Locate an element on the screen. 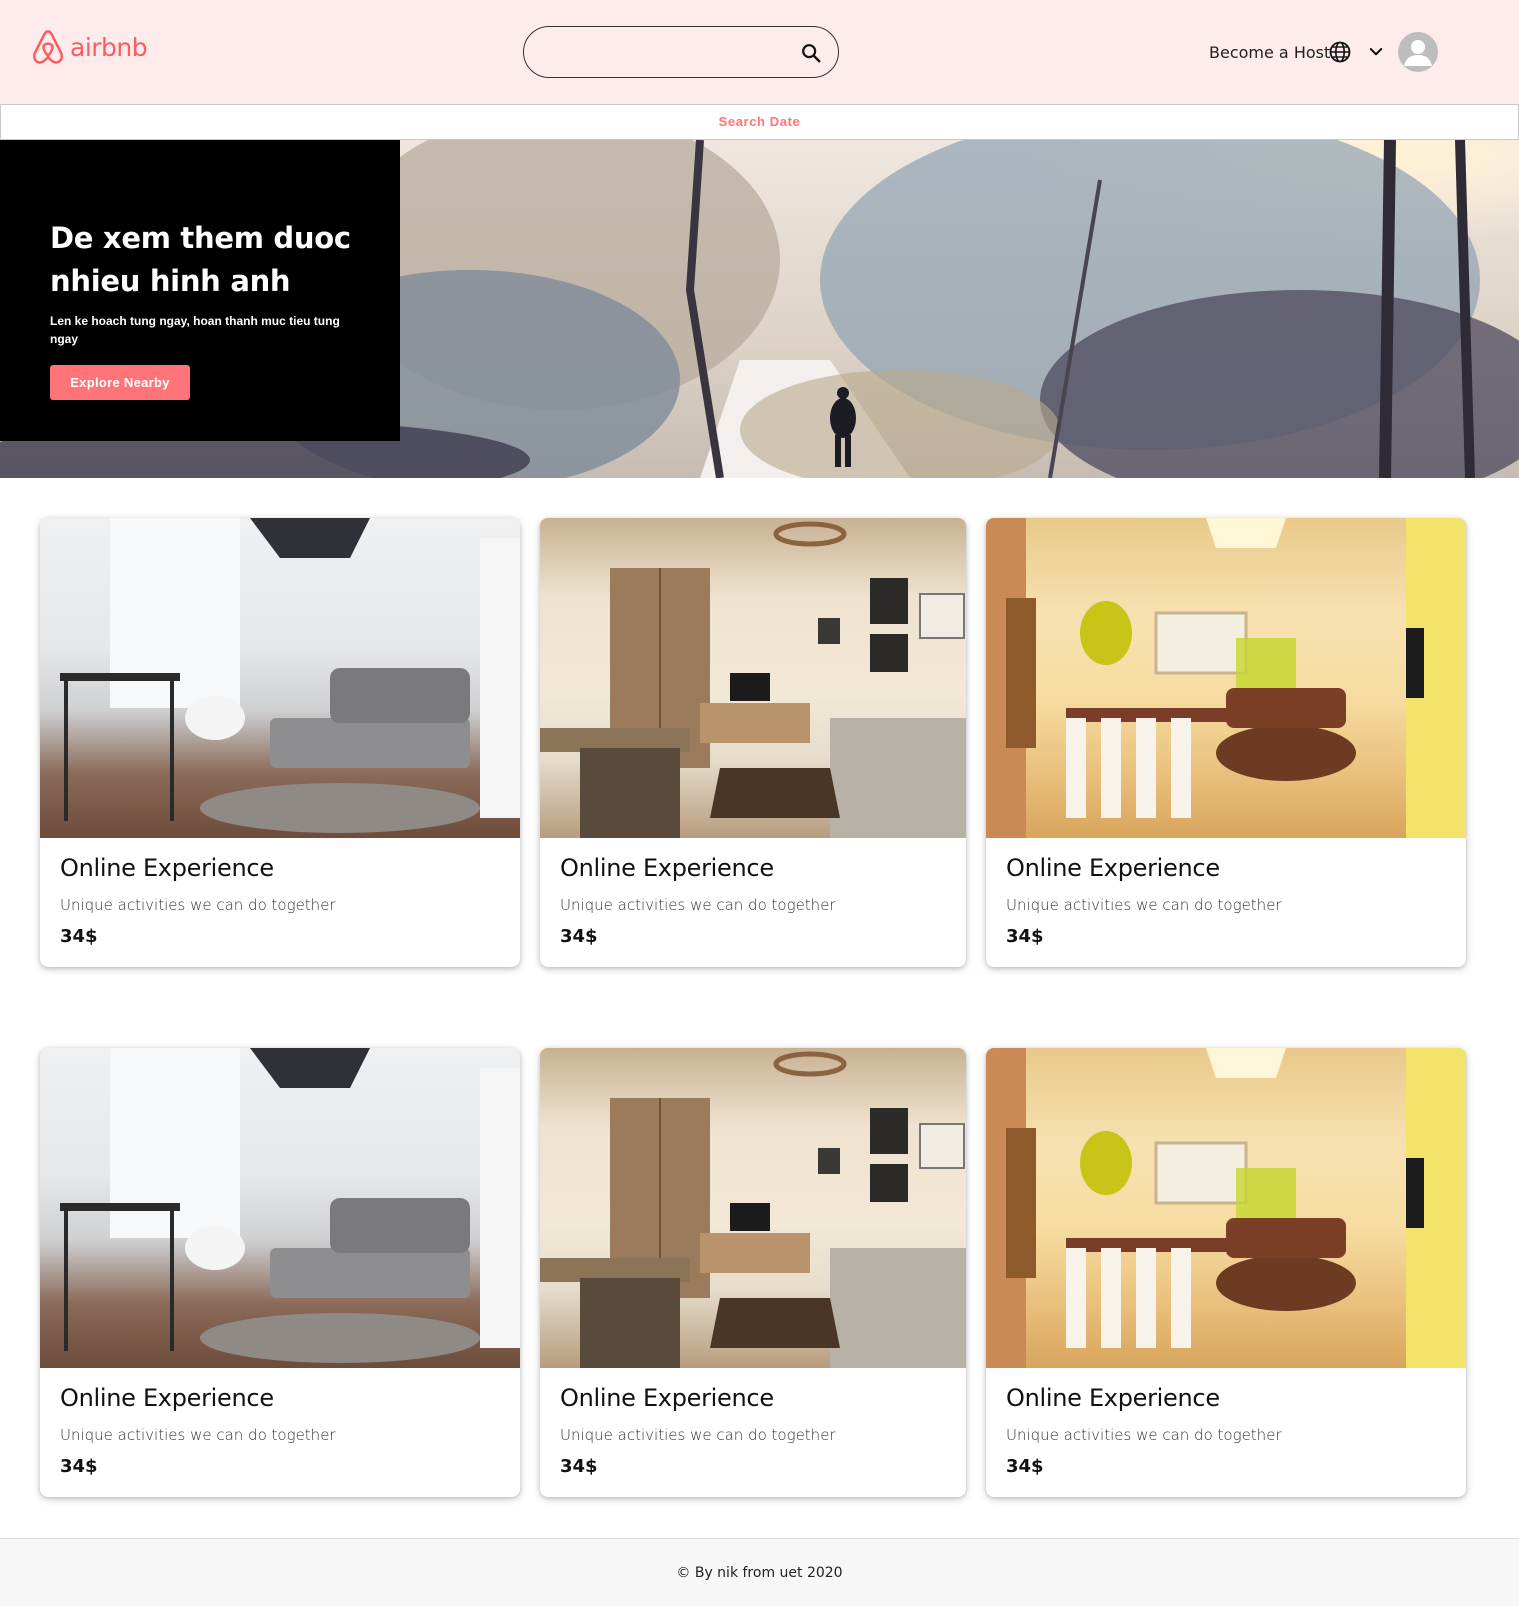  search-date-label: Search Date is located at coordinates (759, 121).